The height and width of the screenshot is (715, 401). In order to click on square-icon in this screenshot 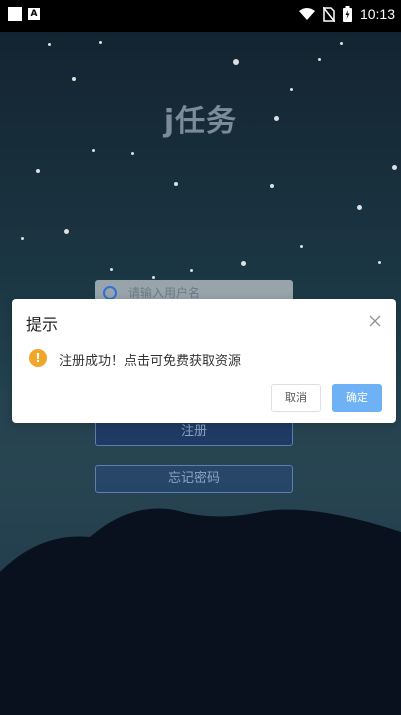, I will do `click(15, 14)`.